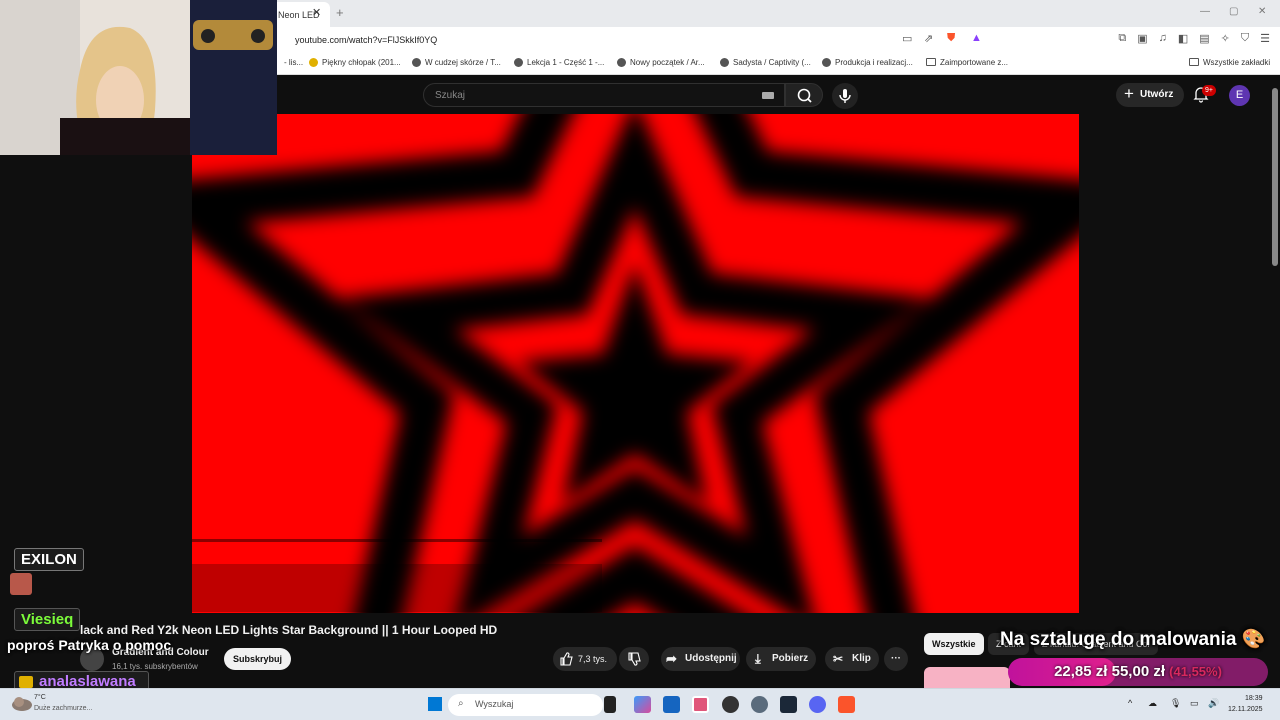 The width and height of the screenshot is (1280, 720). I want to click on webcam-overlay, so click(138, 77).